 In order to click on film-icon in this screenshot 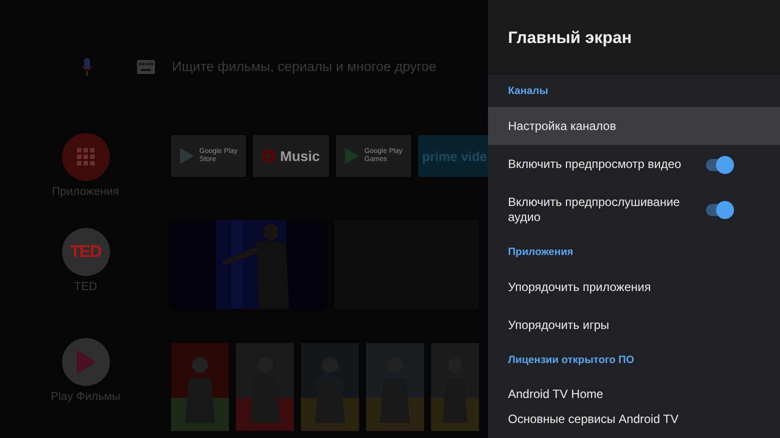, I will do `click(86, 362)`.